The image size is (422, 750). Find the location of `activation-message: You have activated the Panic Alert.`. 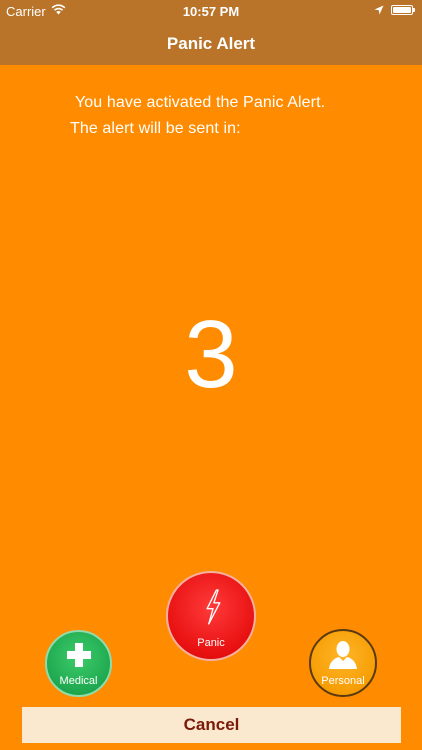

activation-message: You have activated the Panic Alert. is located at coordinates (200, 102).